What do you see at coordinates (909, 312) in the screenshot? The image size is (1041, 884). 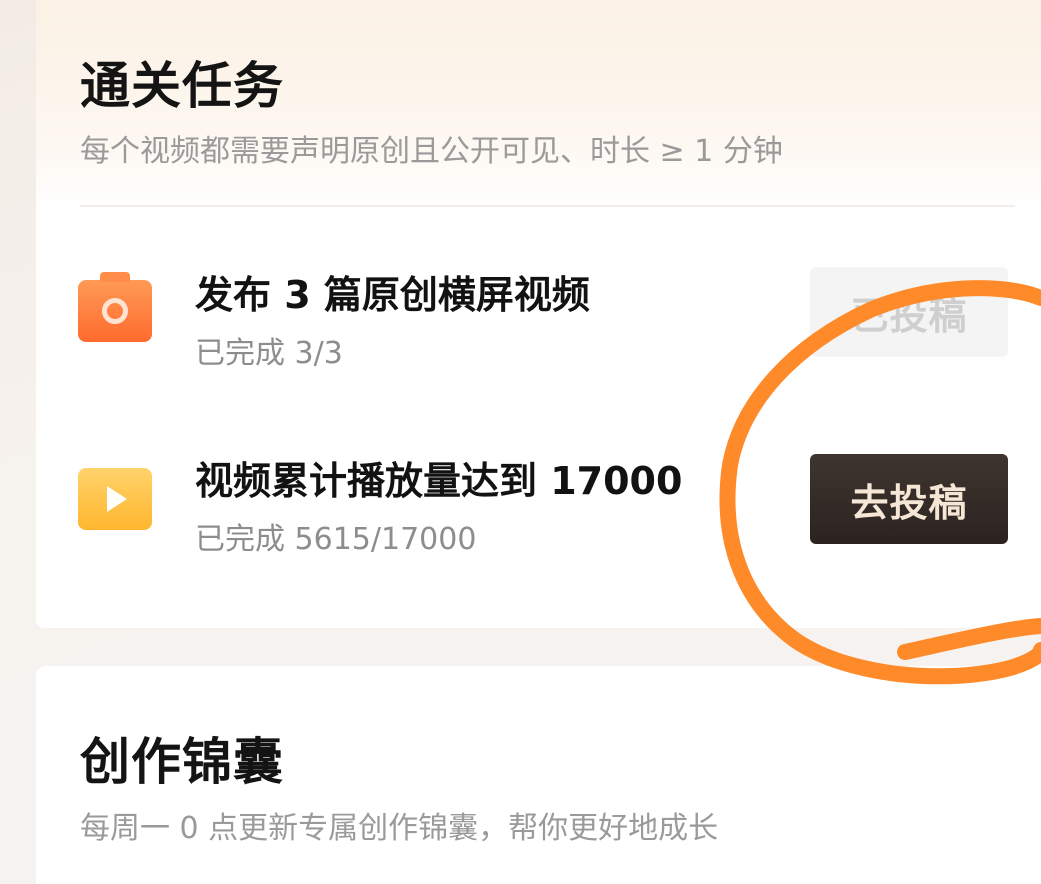 I see `submitted-button: 已投稿` at bounding box center [909, 312].